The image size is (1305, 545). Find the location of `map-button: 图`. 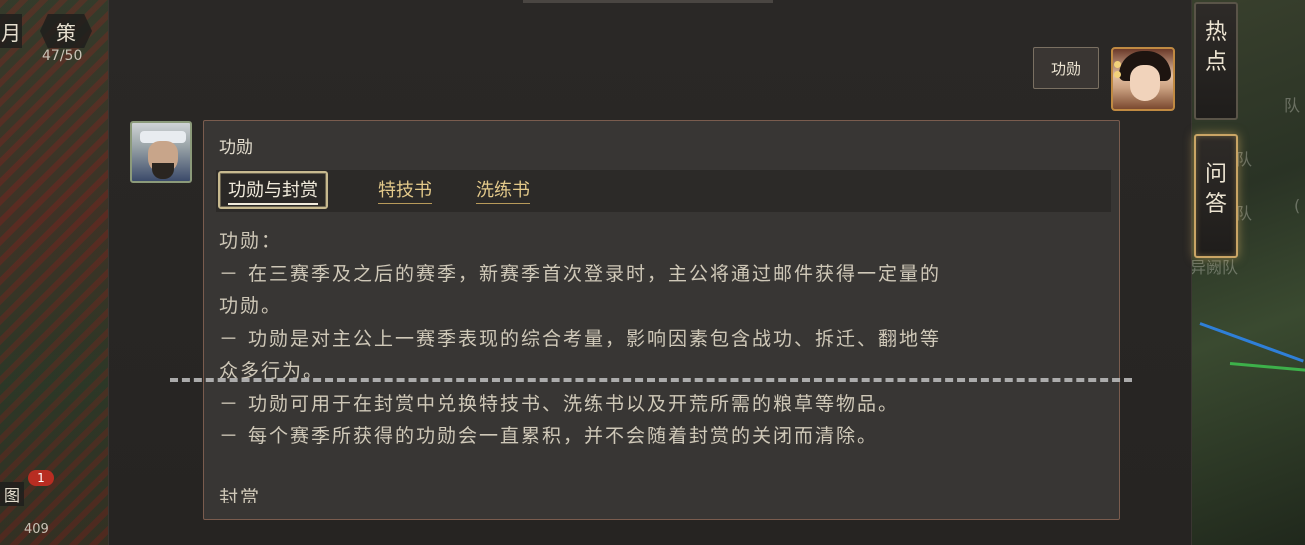

map-button: 图 is located at coordinates (12, 494).